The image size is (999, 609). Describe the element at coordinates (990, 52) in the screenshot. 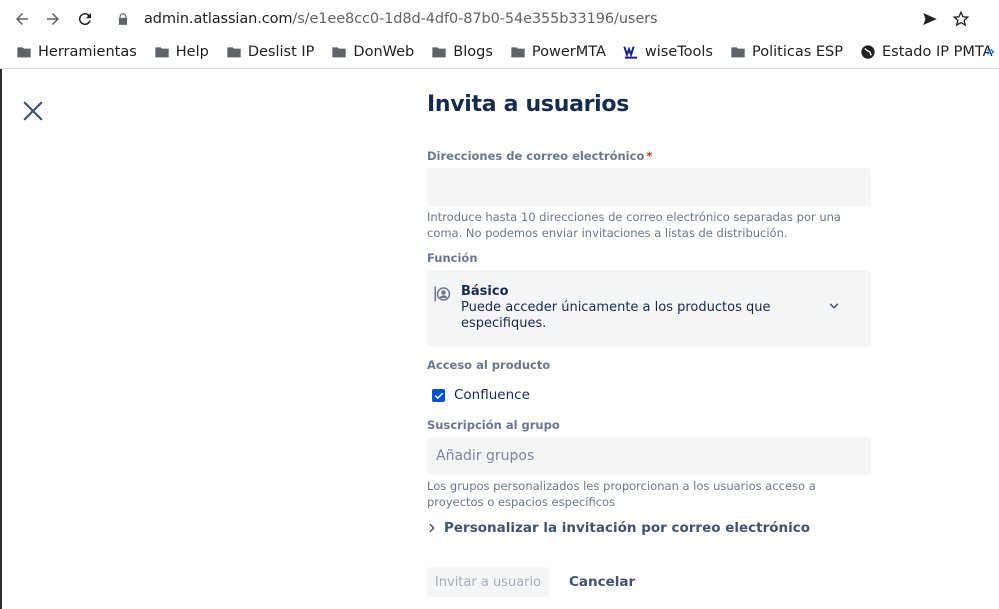

I see `bookmarks-more-button: »` at that location.